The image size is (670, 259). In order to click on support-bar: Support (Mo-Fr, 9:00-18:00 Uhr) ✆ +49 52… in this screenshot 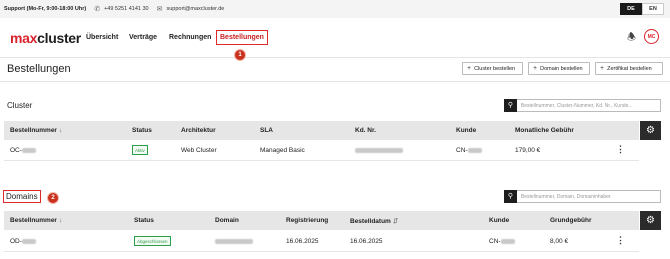, I will do `click(335, 9)`.